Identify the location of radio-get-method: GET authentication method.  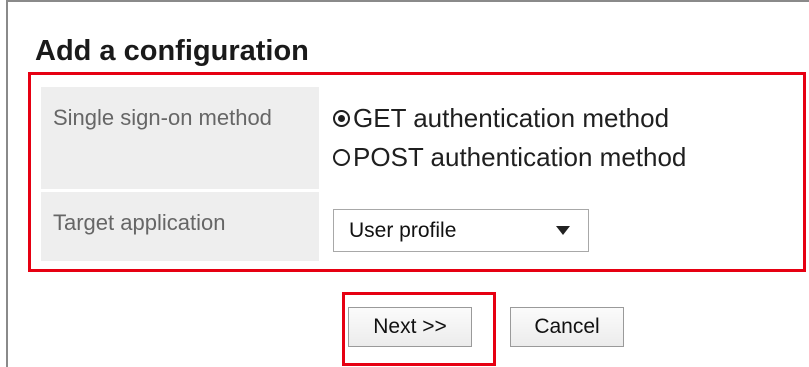
(563, 118).